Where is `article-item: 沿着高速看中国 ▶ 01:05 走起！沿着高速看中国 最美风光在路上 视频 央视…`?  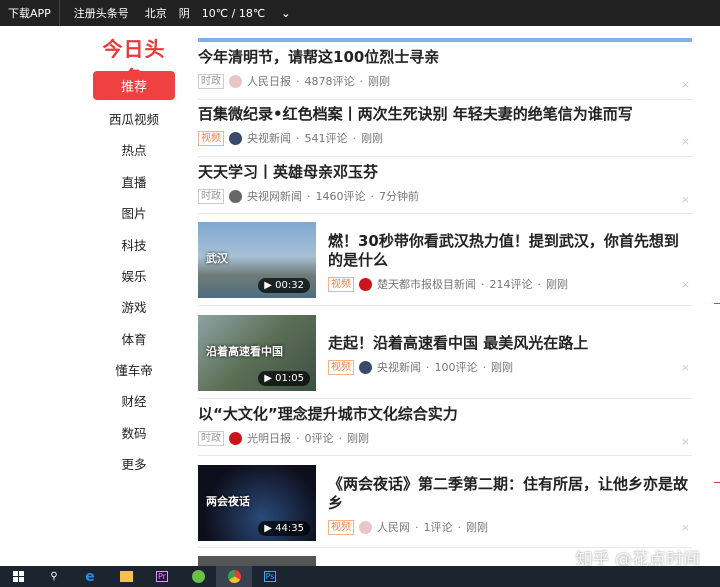 article-item: 沿着高速看中国 ▶ 01:05 走起！沿着高速看中国 最美风光在路上 视频 央视… is located at coordinates (445, 357).